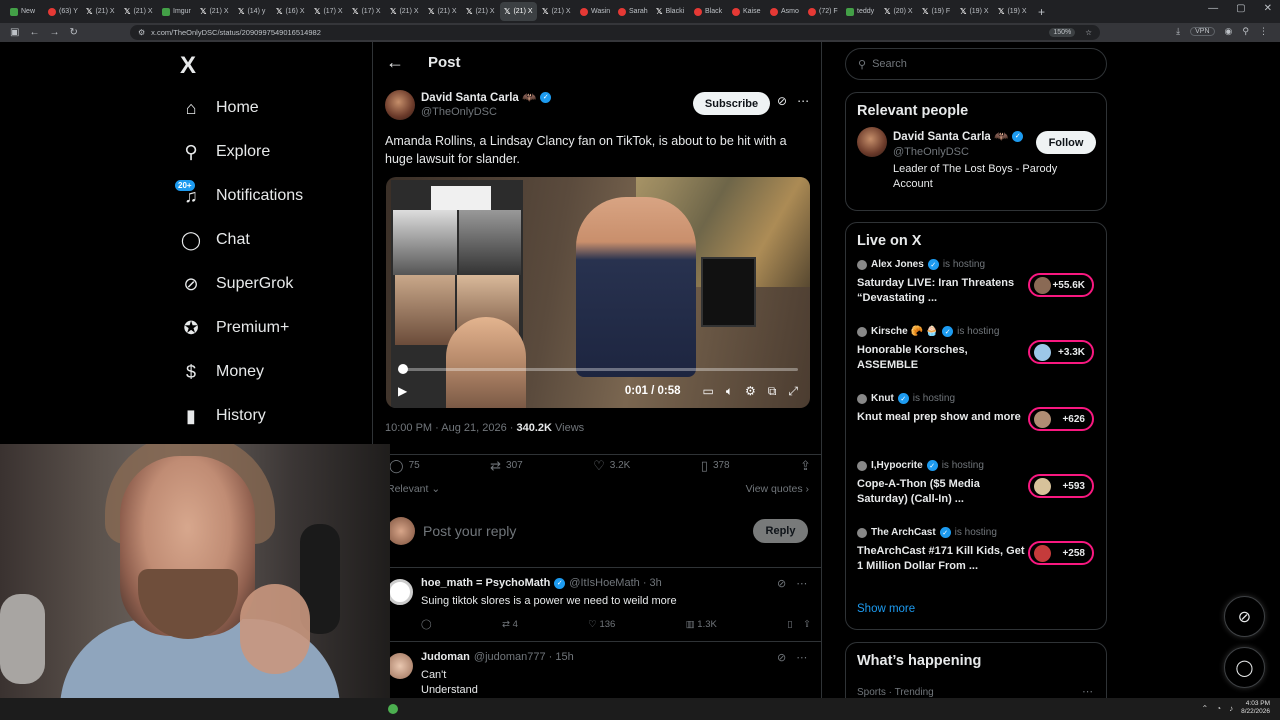  Describe the element at coordinates (1244, 616) in the screenshot. I see `grok-fab-icon: ⊘` at that location.